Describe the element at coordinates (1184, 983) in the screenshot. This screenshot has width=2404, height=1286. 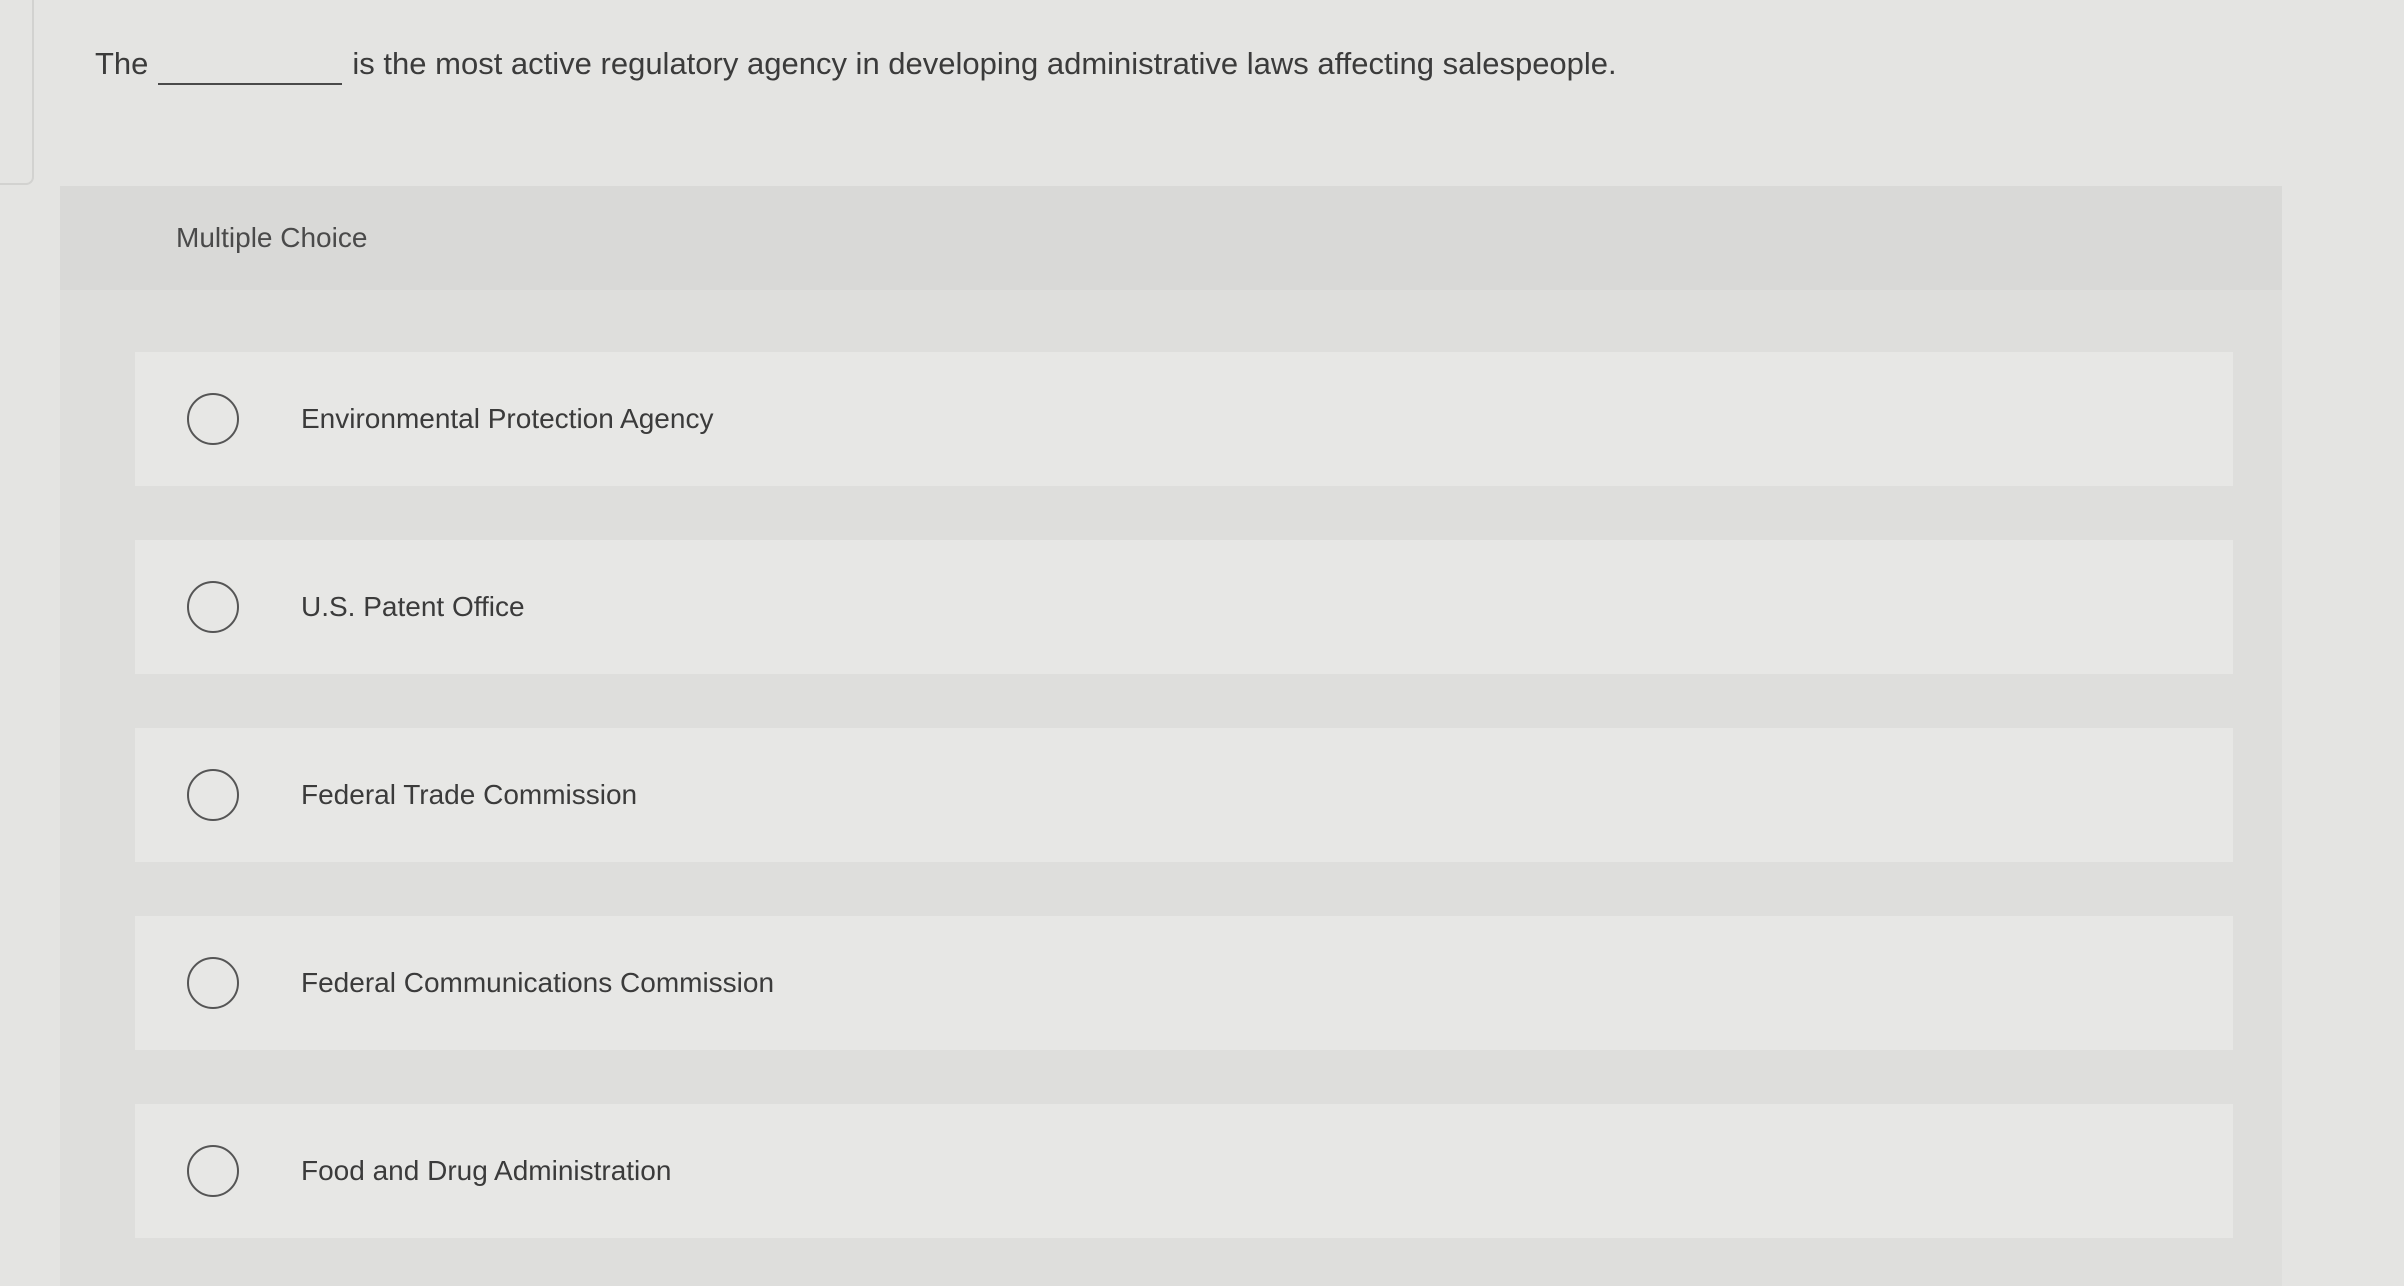
I see `option-federal-communications-commission: Federal Communications Commission` at that location.